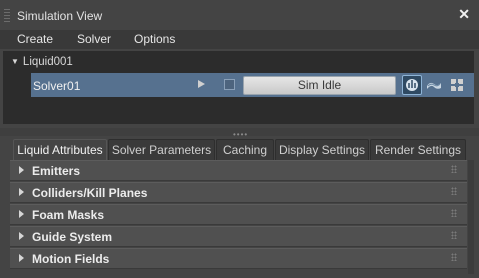  I want to click on section-emitters: Emitters, so click(238, 170).